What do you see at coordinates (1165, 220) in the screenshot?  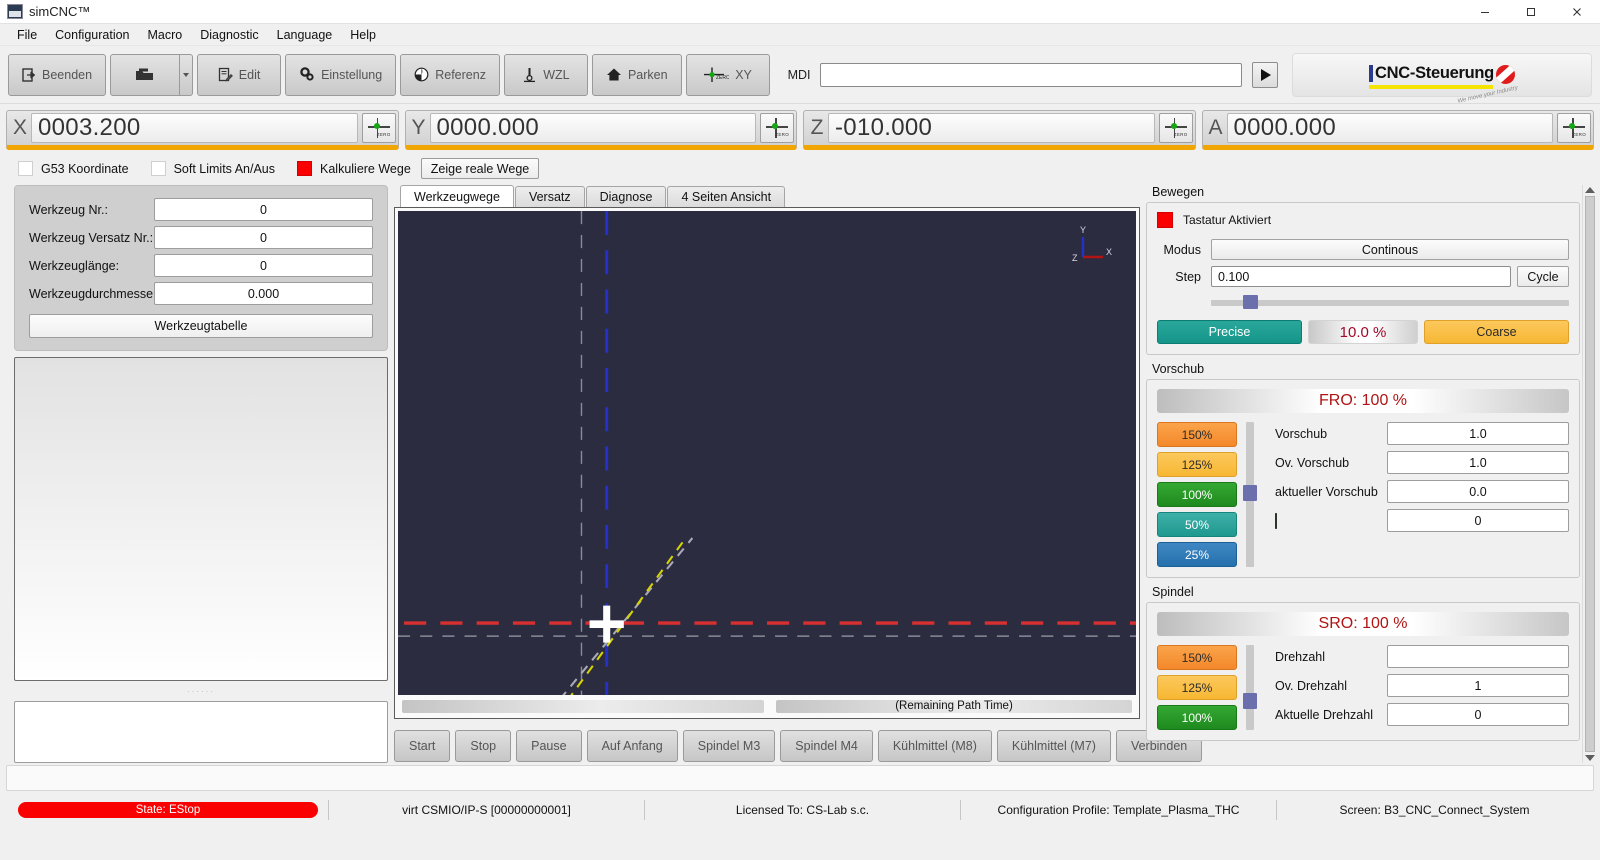 I see `keyboard-enabled-indicator` at bounding box center [1165, 220].